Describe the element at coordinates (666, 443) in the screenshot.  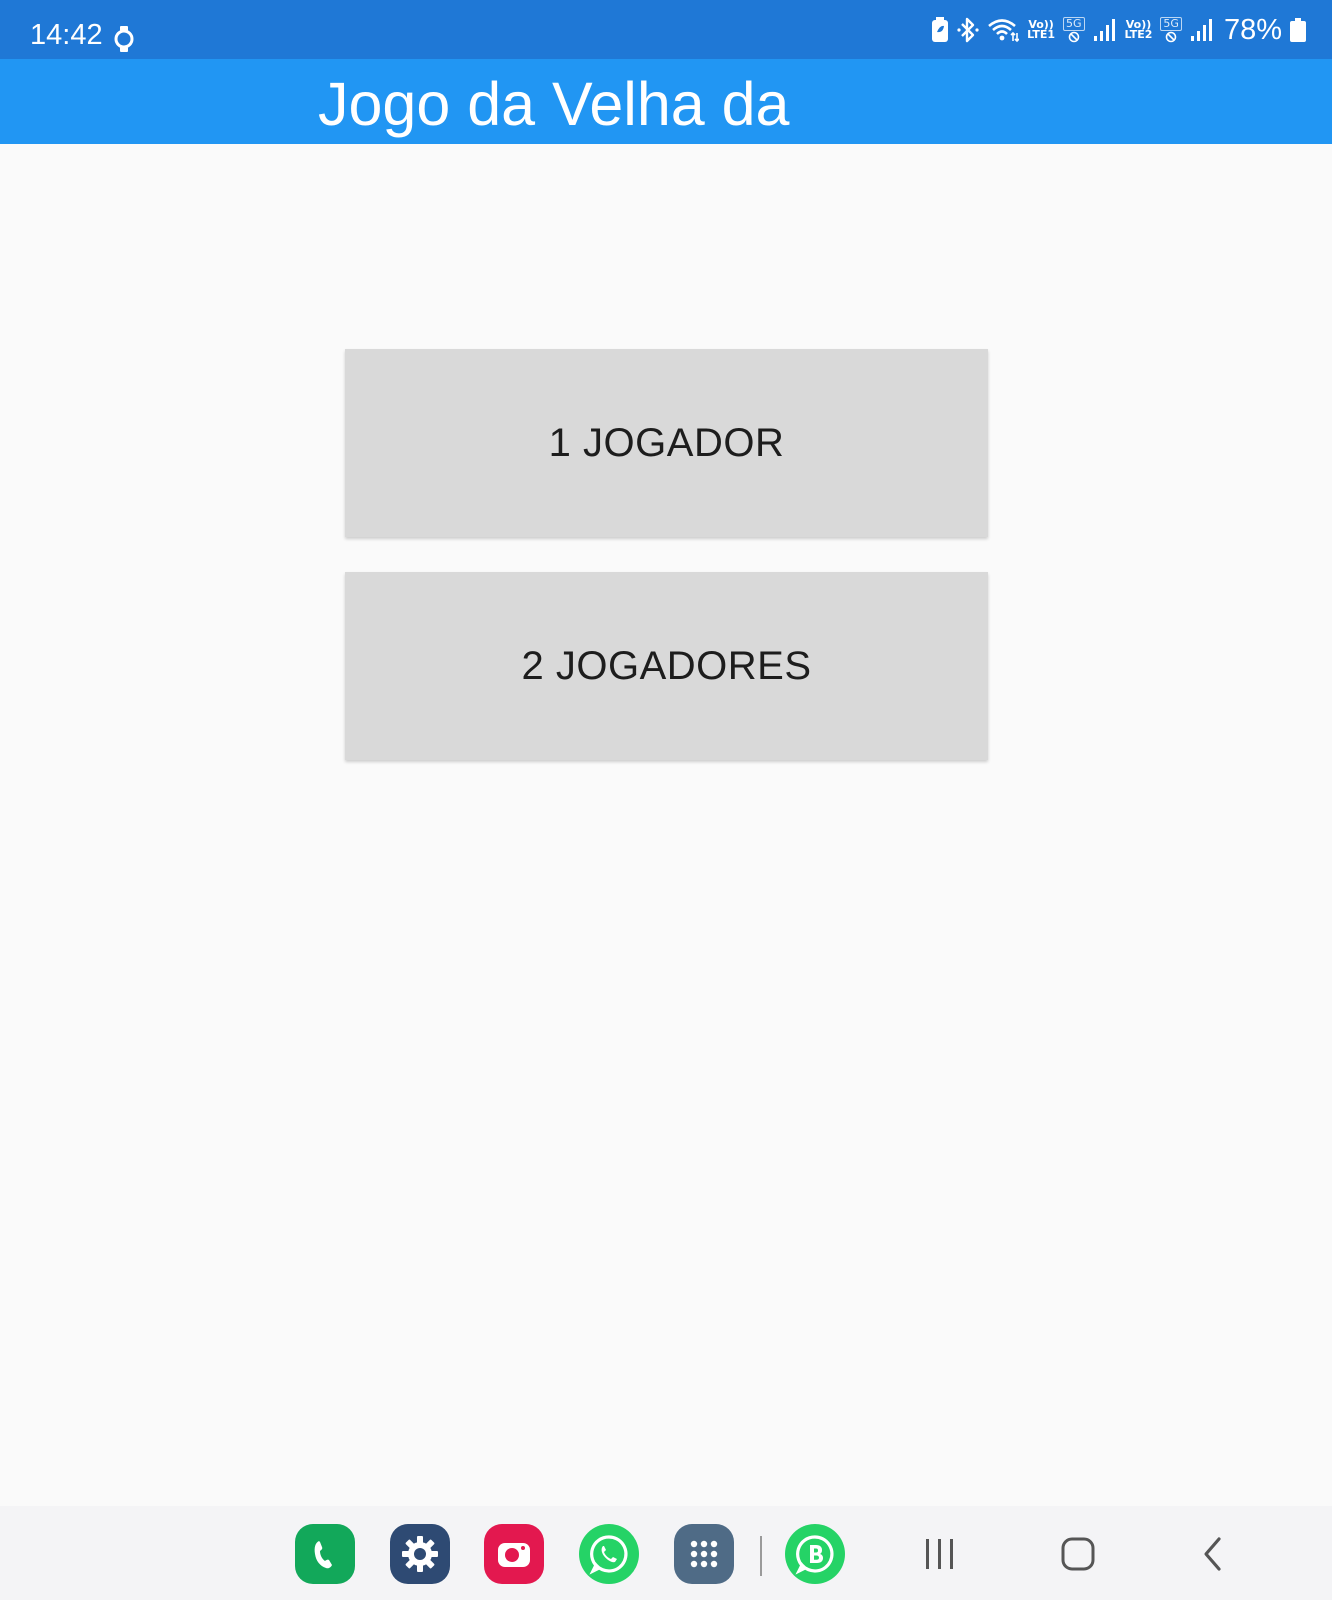
I see `one-player-button: 1 JOGADOR` at that location.